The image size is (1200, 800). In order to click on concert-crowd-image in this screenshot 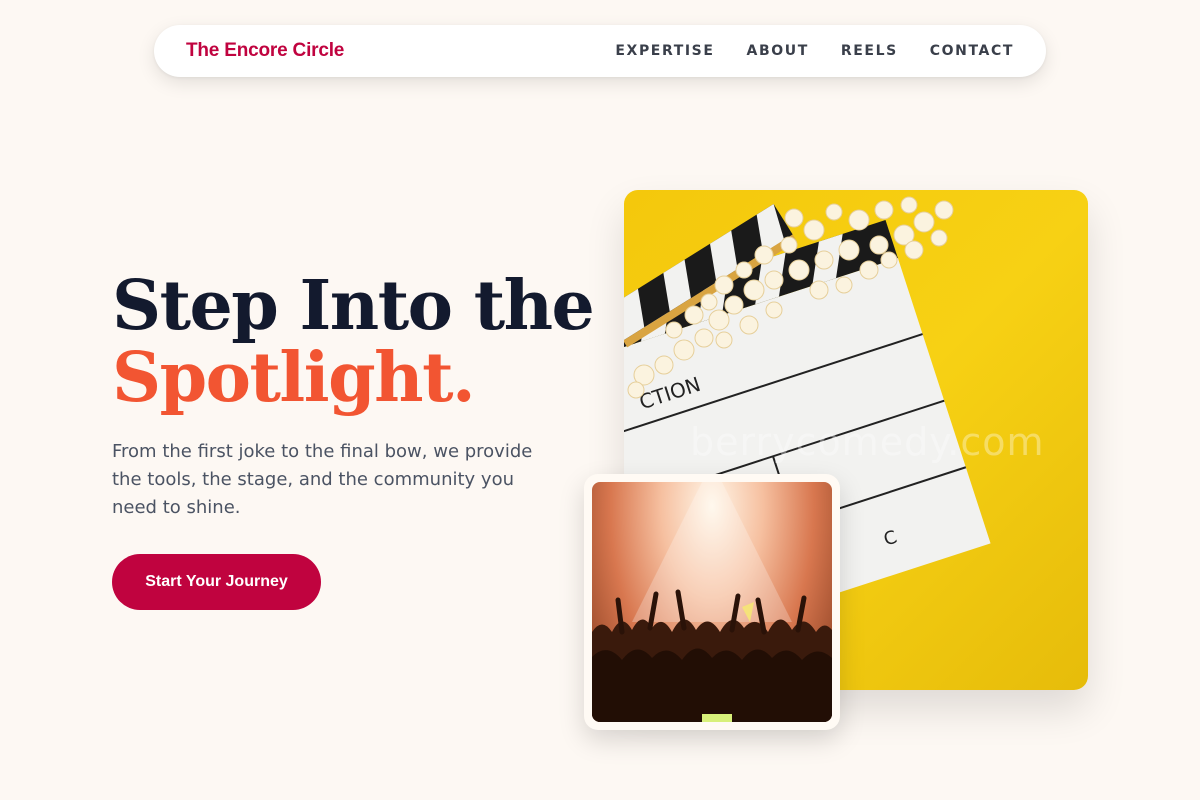, I will do `click(712, 602)`.